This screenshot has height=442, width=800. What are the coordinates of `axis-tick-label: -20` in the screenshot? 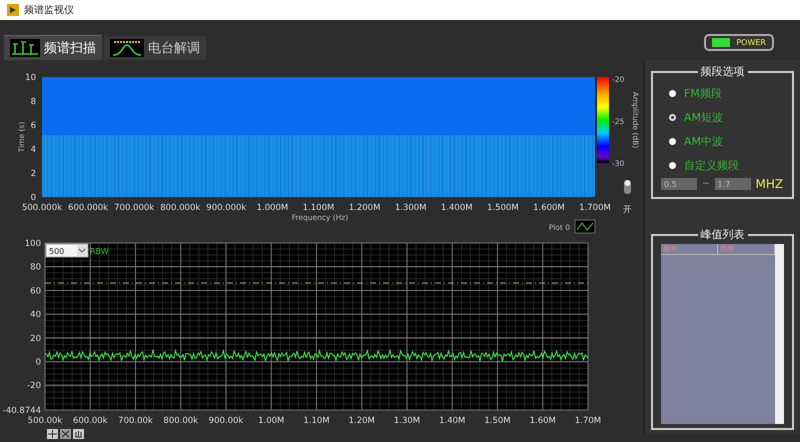 It's located at (34, 386).